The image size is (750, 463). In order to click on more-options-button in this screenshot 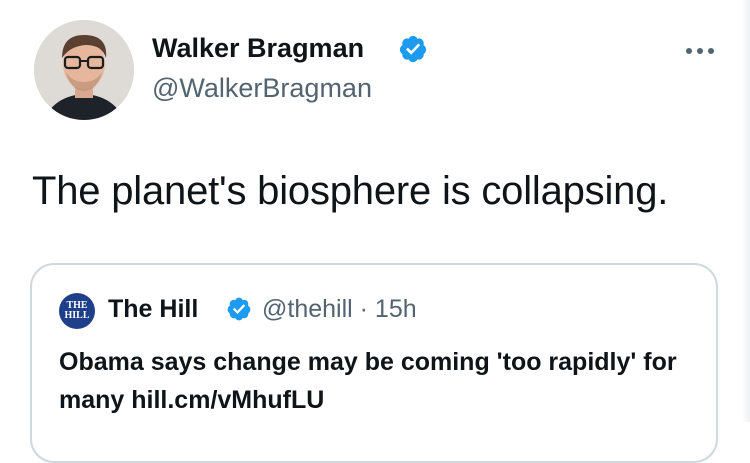, I will do `click(700, 51)`.